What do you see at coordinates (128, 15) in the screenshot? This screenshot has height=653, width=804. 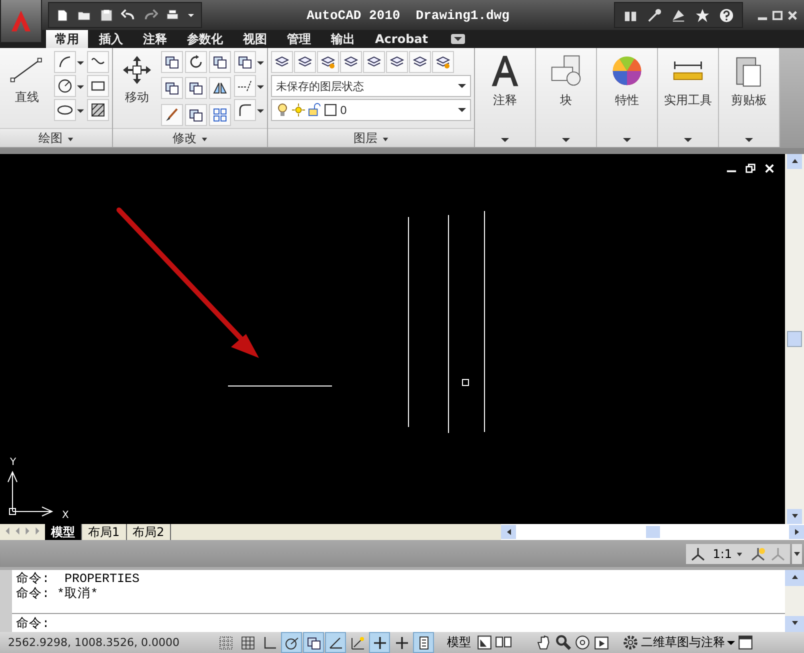 I see `undo-icon` at bounding box center [128, 15].